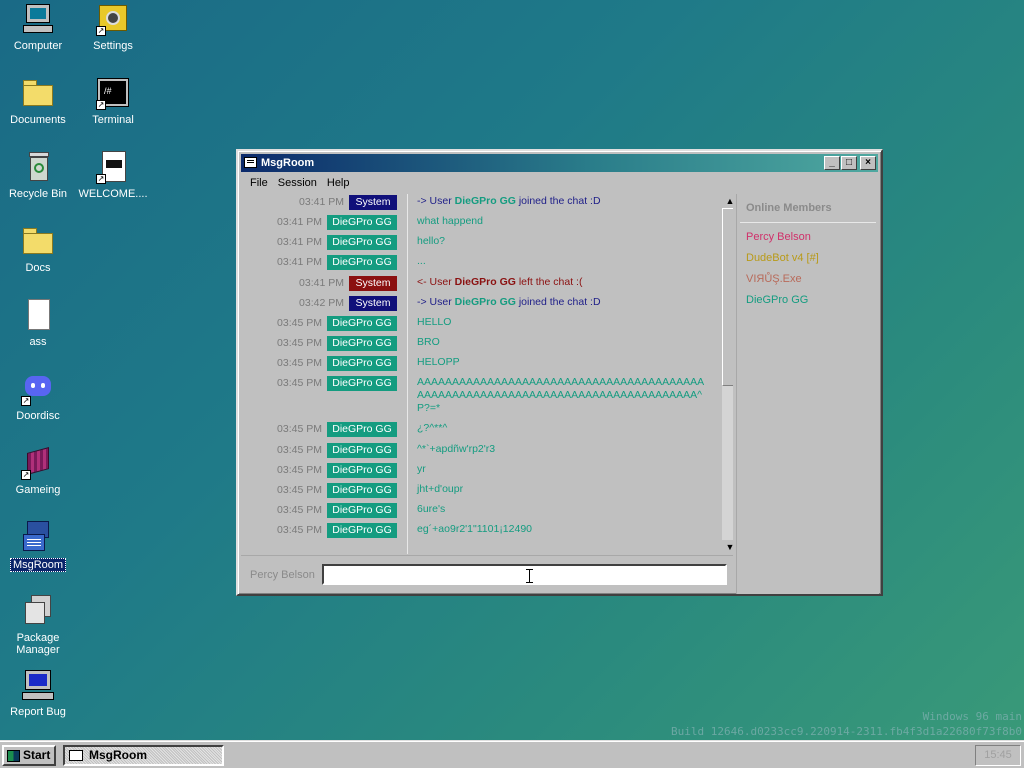 The height and width of the screenshot is (768, 1024). What do you see at coordinates (38, 416) in the screenshot?
I see `desktop-icon-label: Doordisc` at bounding box center [38, 416].